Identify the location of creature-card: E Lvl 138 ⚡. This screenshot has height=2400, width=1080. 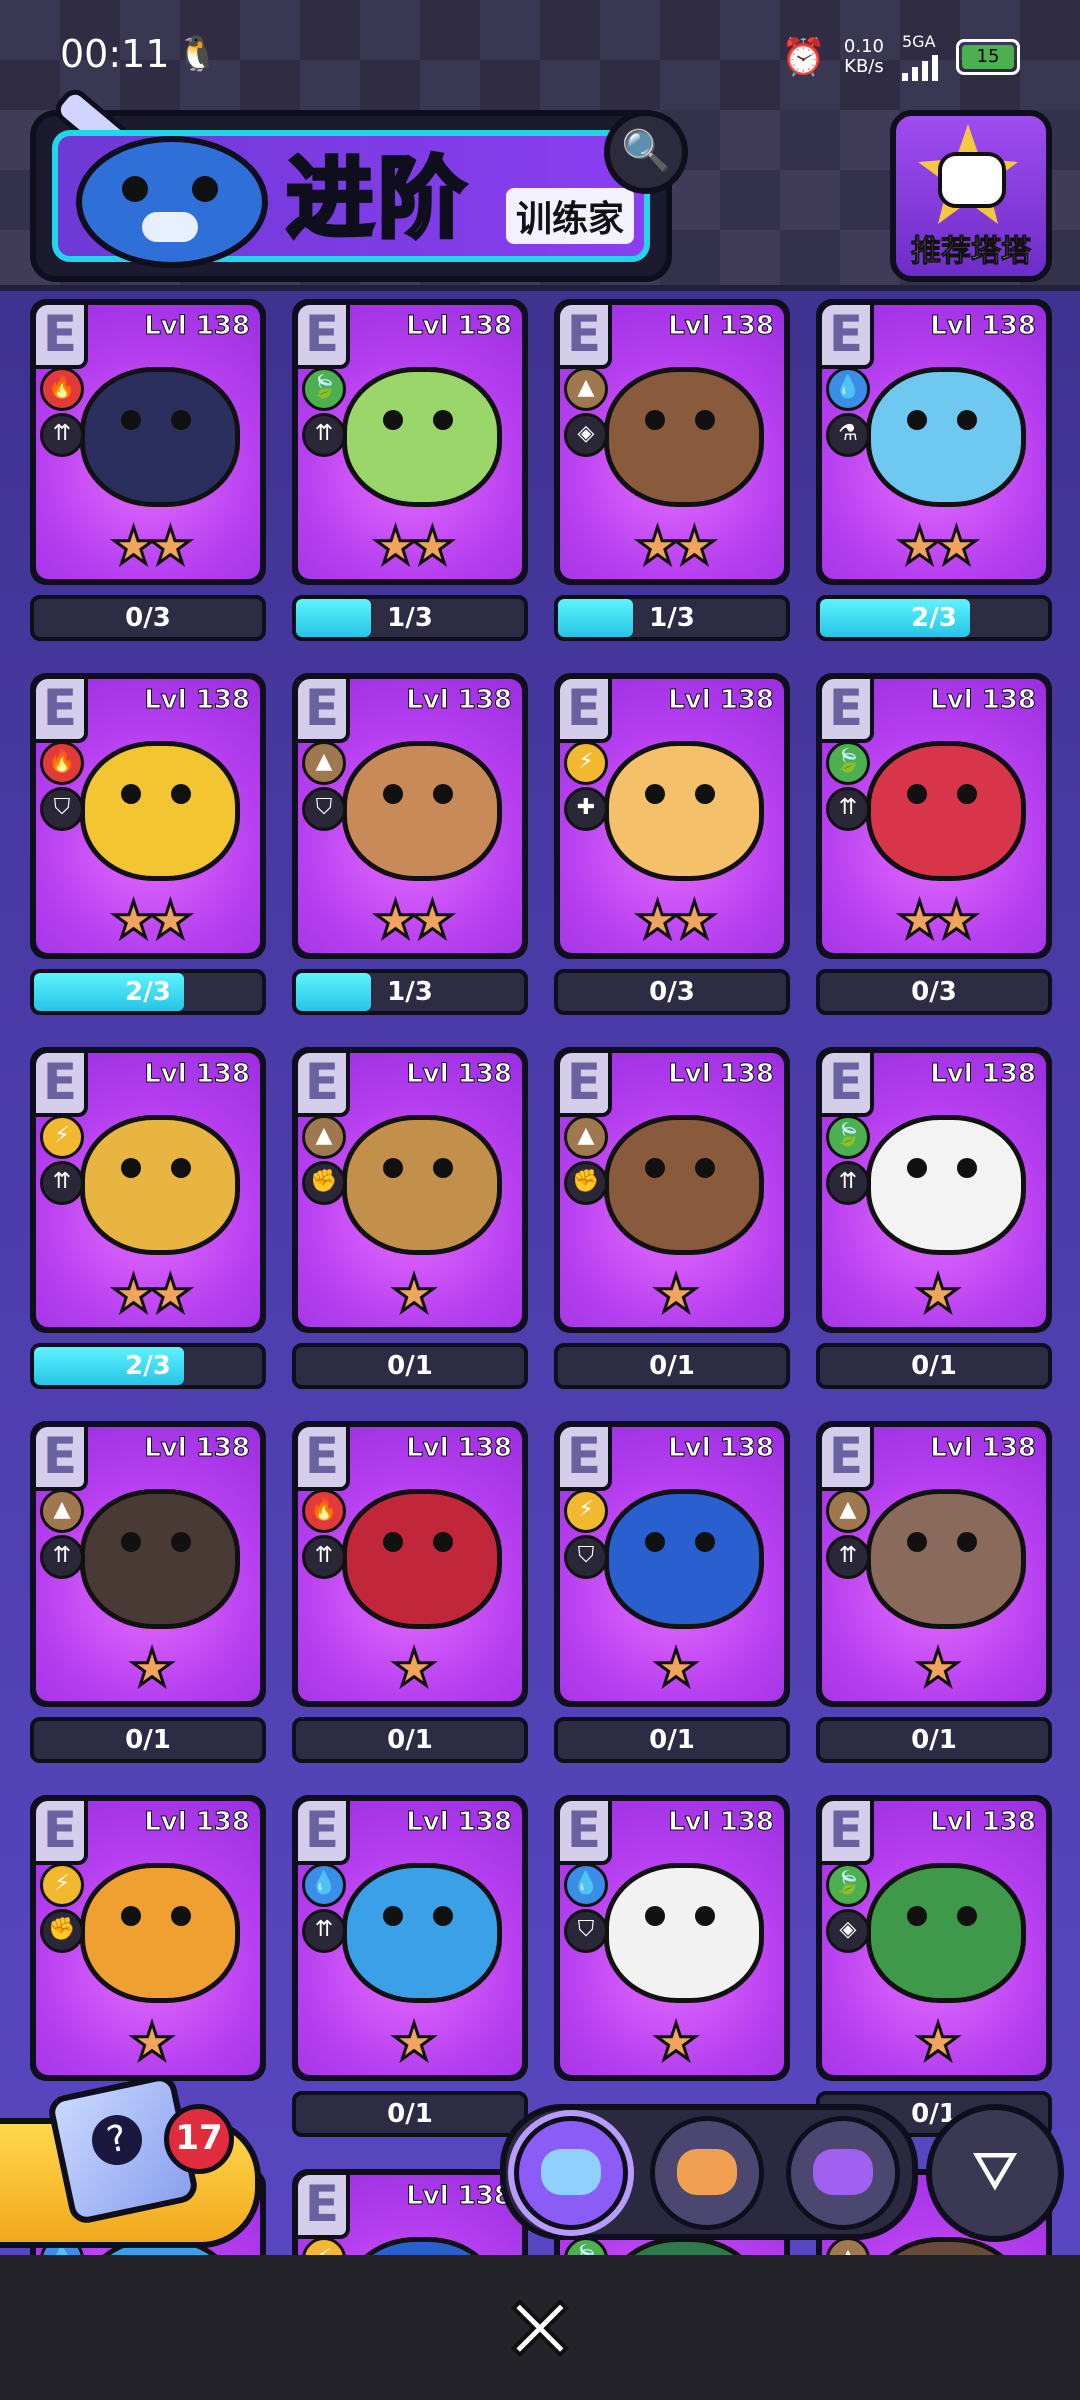
(410, 2212).